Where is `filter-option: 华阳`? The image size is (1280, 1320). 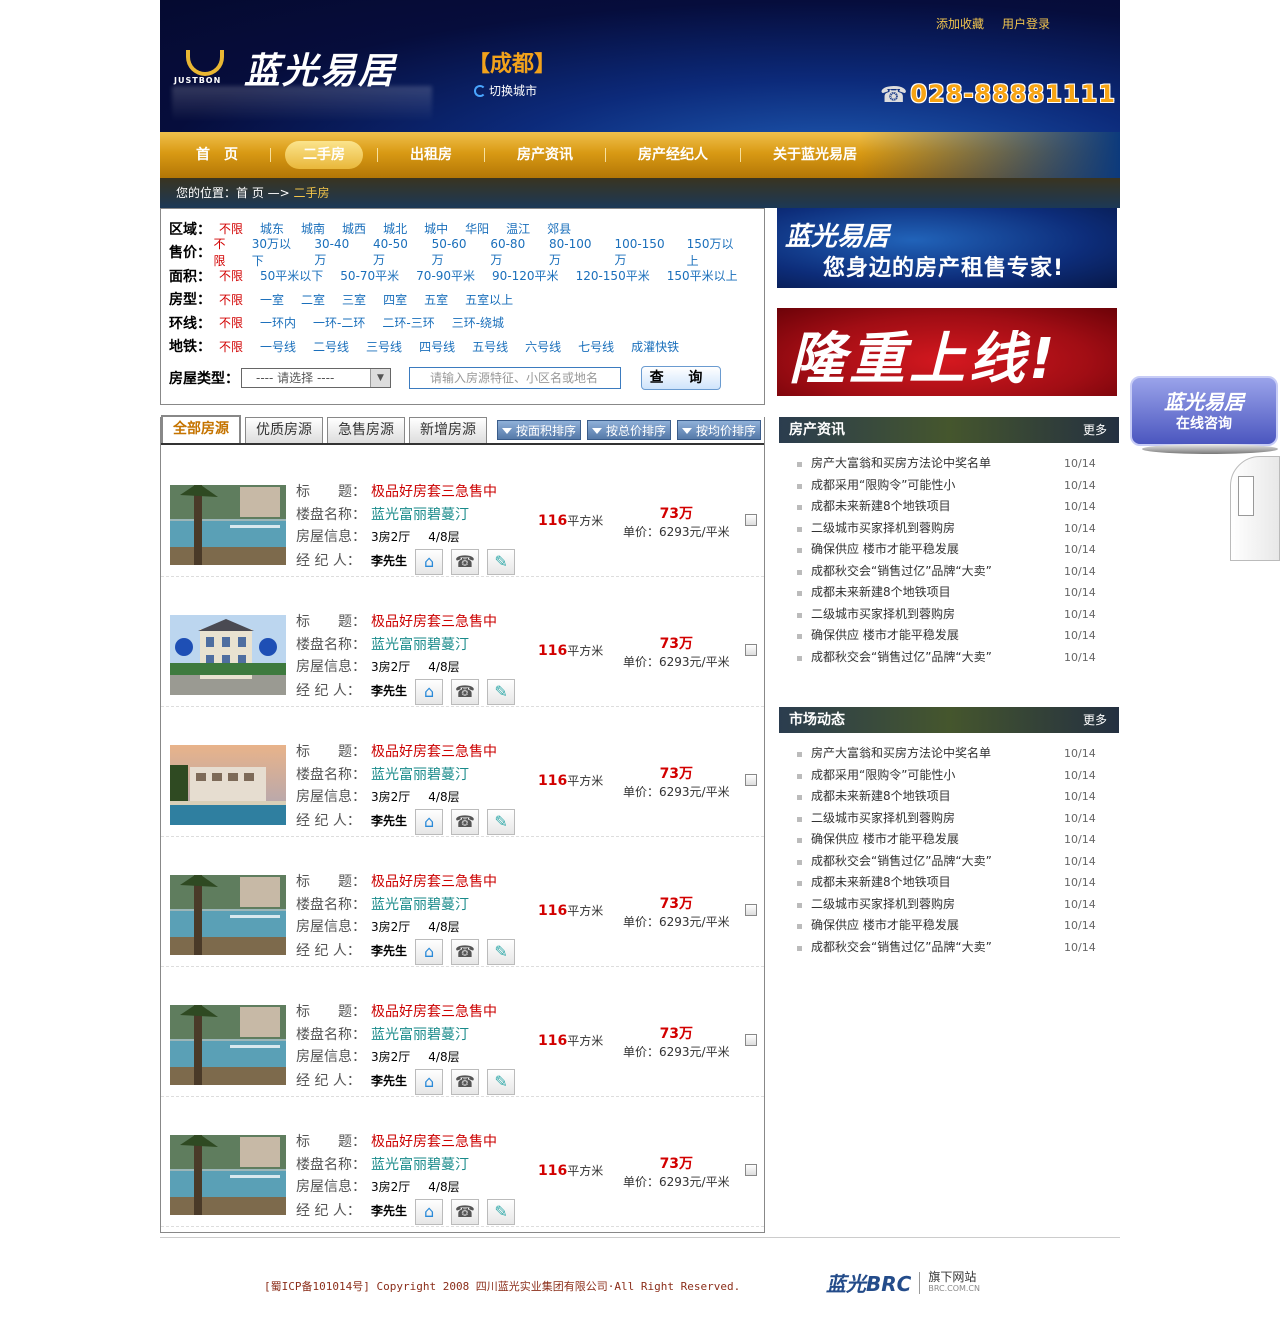
filter-option: 华阳 is located at coordinates (477, 228).